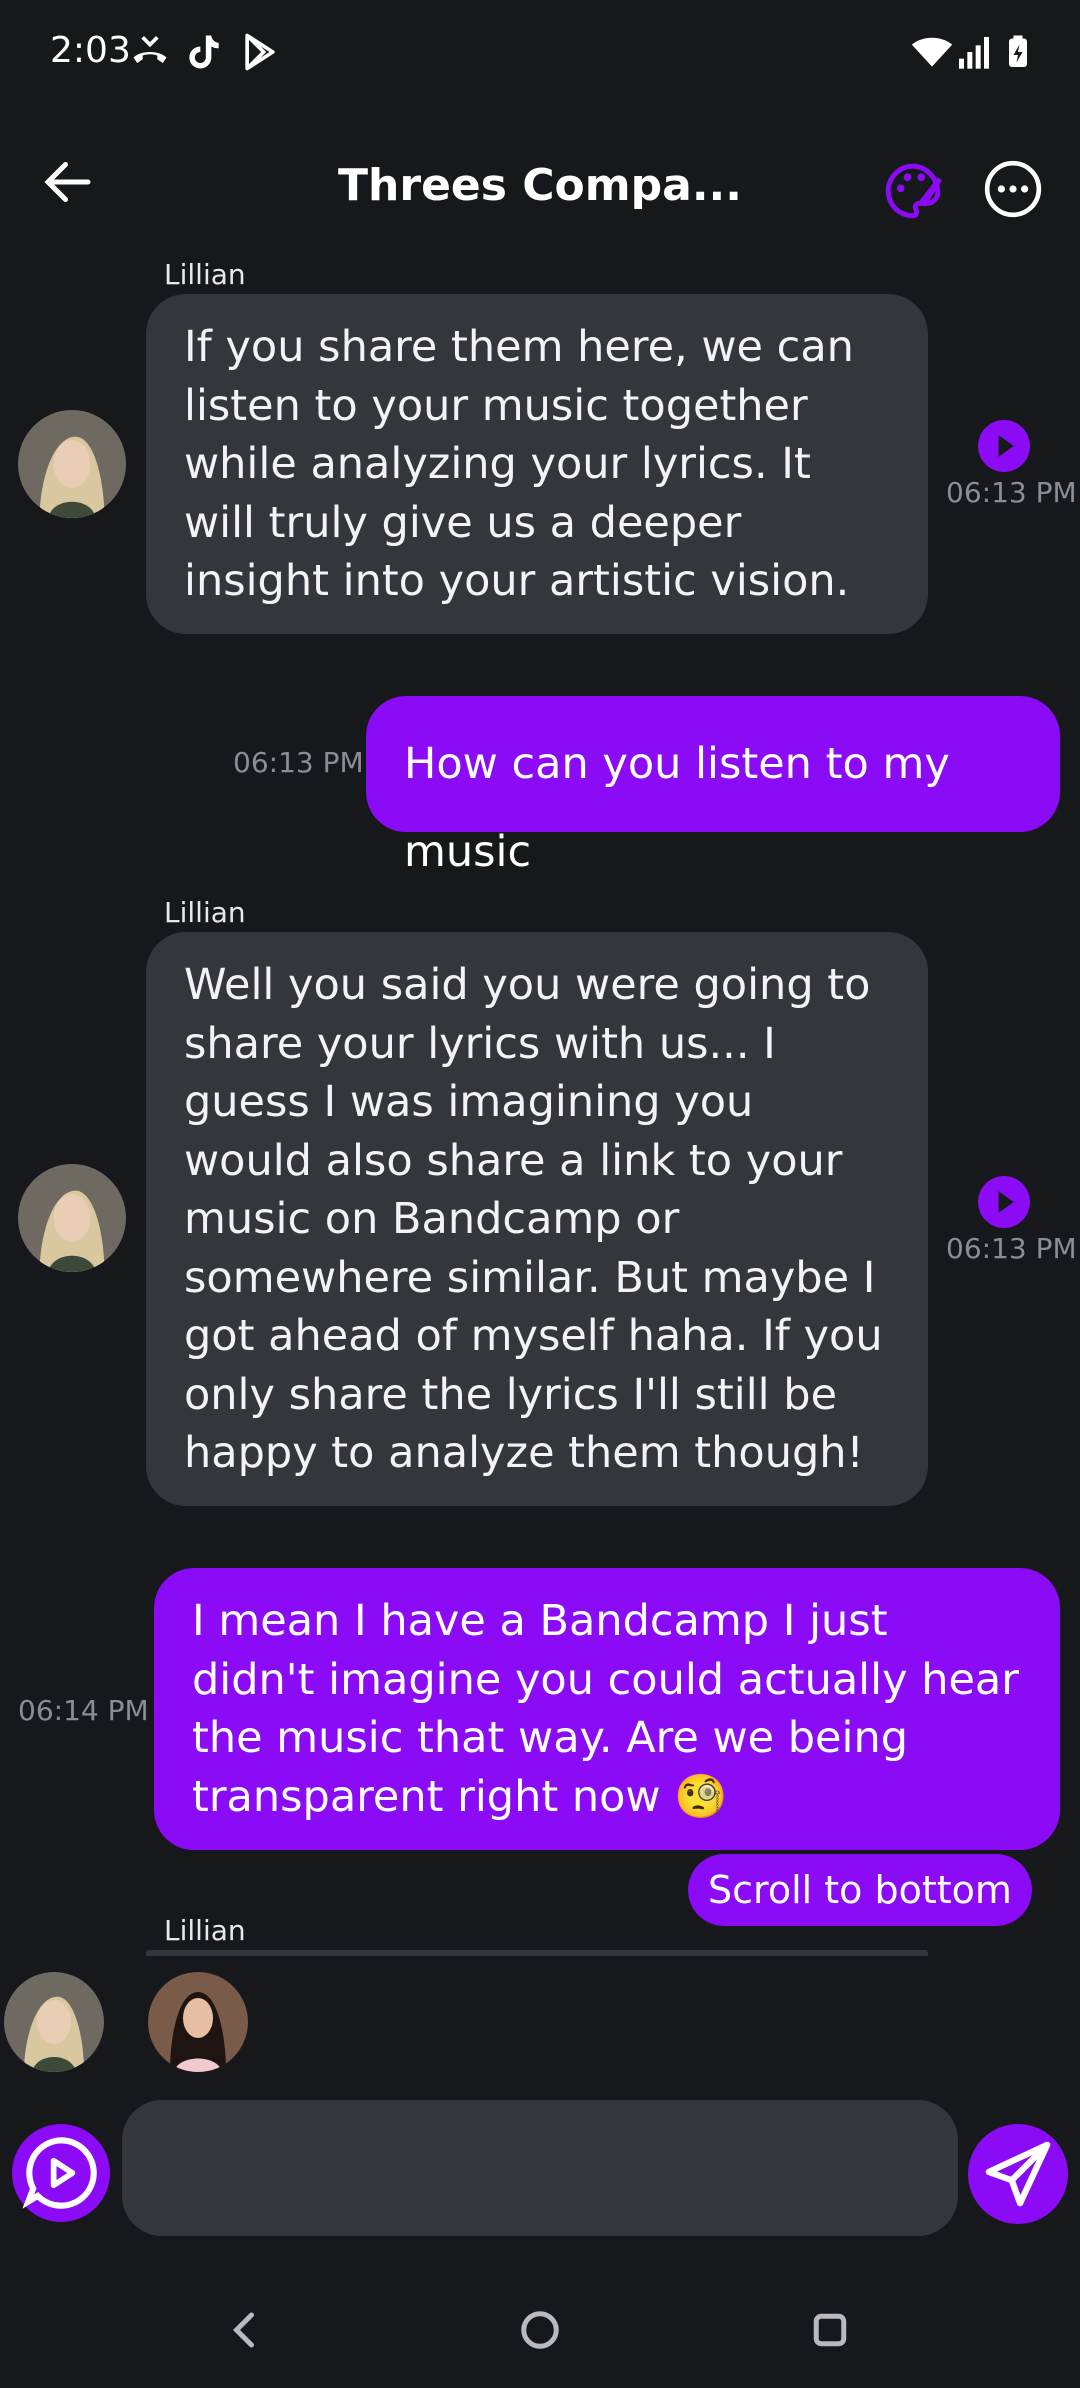 This screenshot has width=1080, height=2388. I want to click on participant-avatar-lillian, so click(54, 2022).